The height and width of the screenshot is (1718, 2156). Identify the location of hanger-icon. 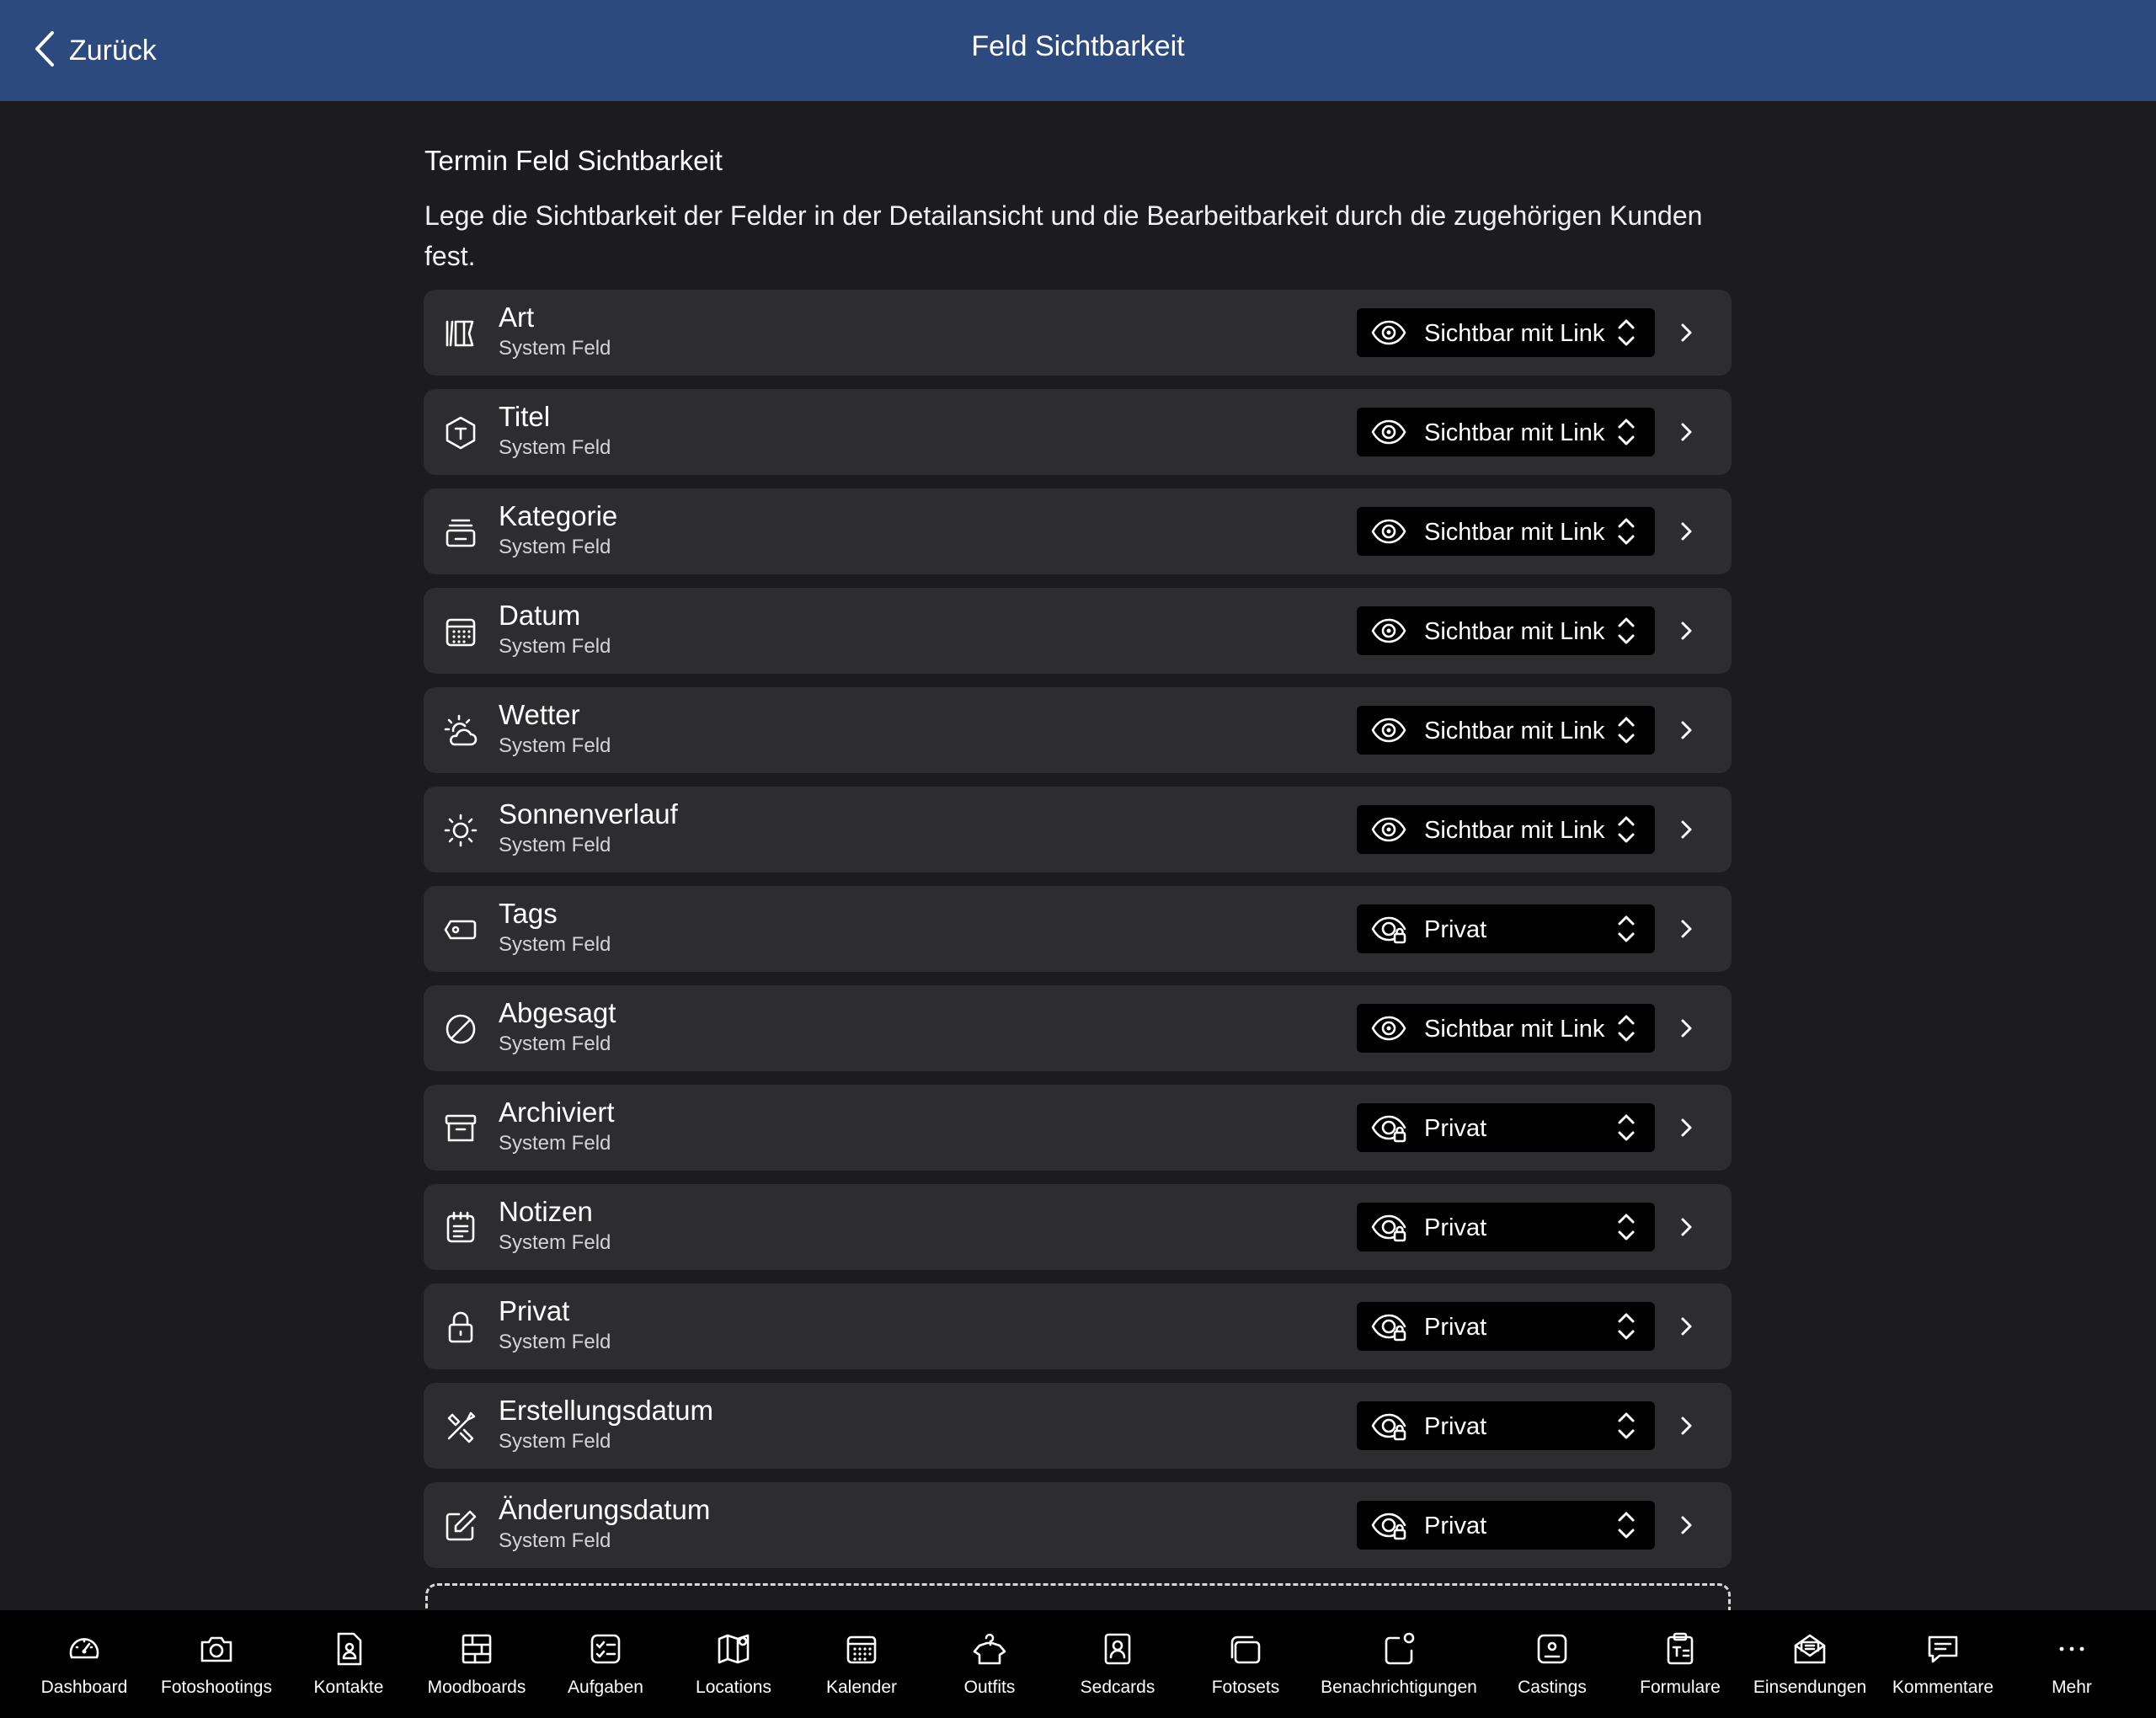
(990, 1648).